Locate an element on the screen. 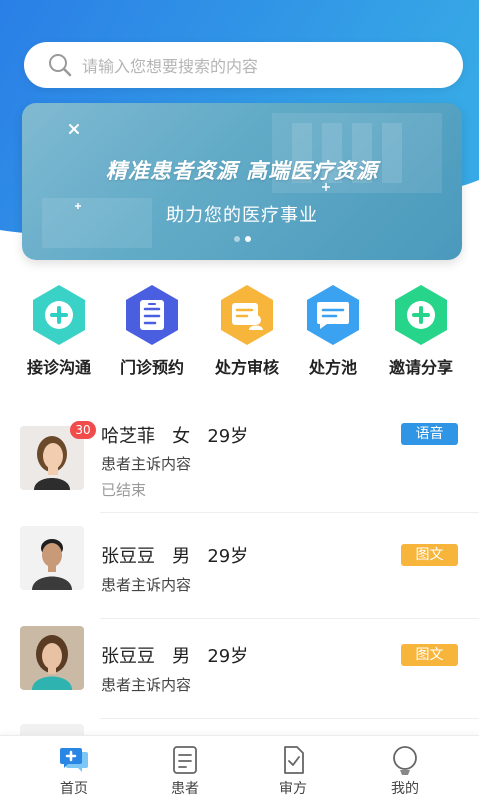  banner-dot is located at coordinates (236, 239).